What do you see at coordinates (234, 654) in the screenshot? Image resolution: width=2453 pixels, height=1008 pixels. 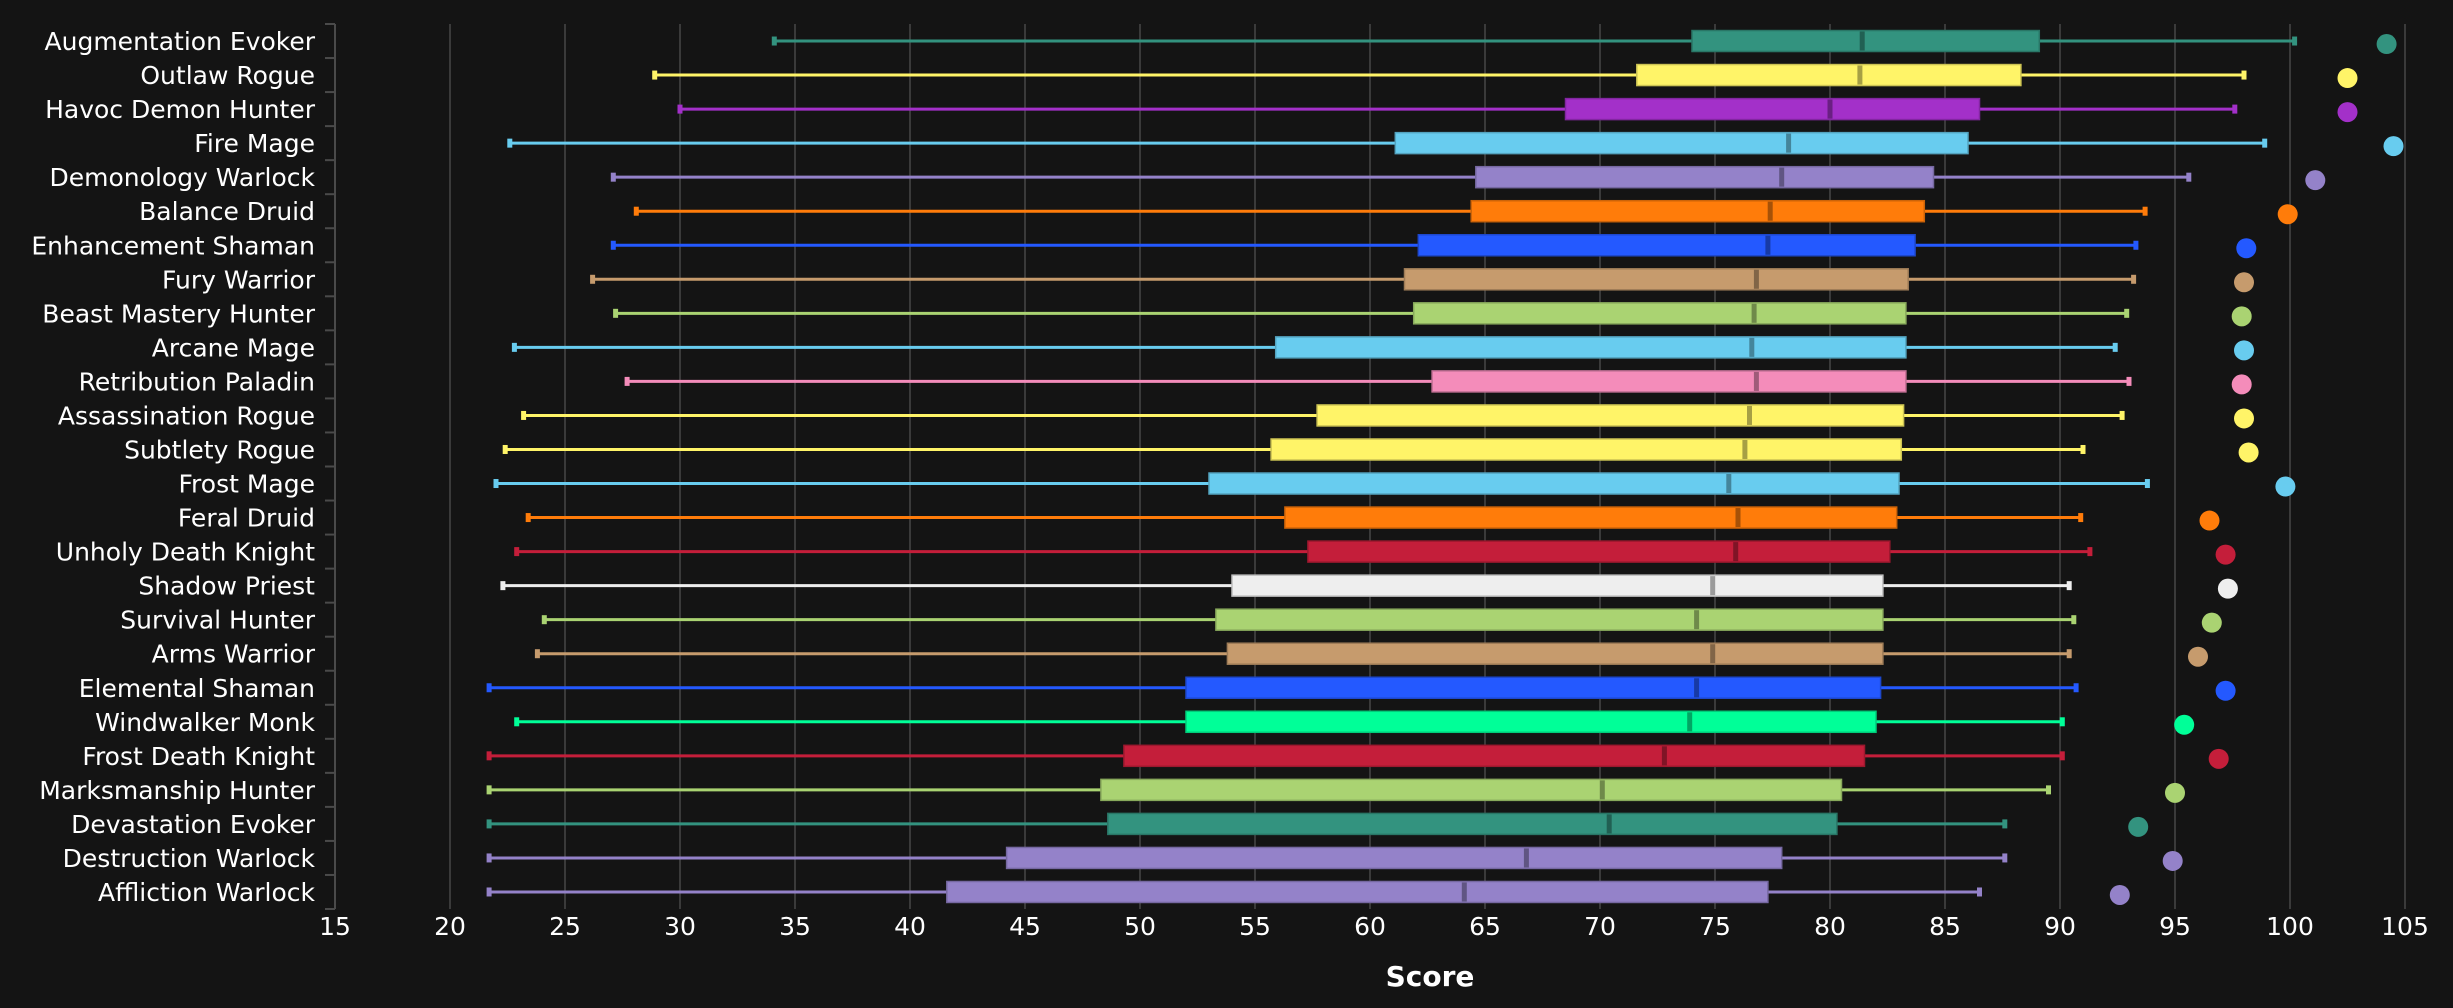 I see `category-label: Arms Warrior` at bounding box center [234, 654].